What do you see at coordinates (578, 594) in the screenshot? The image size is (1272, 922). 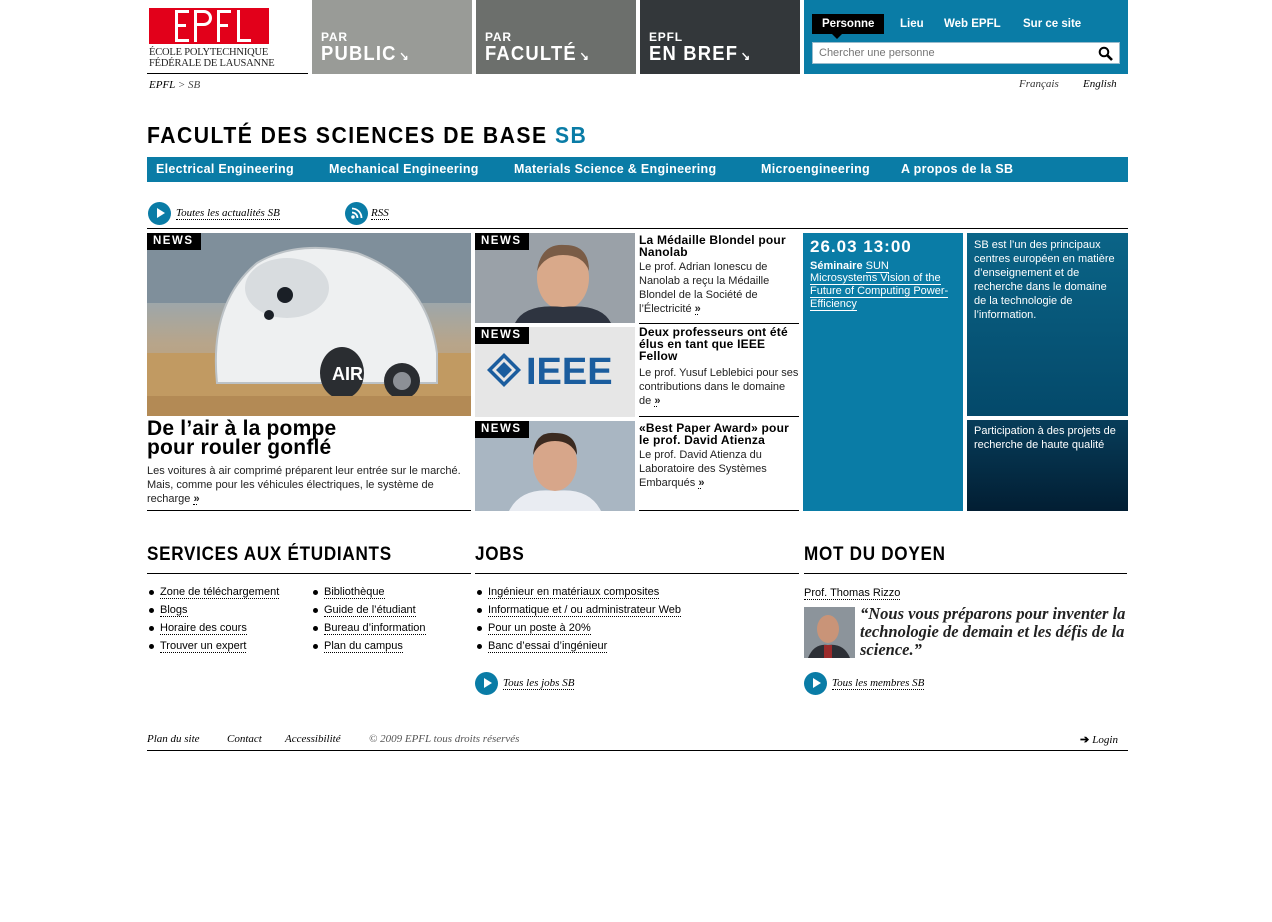 I see `list-item: Ingénieur en matériaux composites` at bounding box center [578, 594].